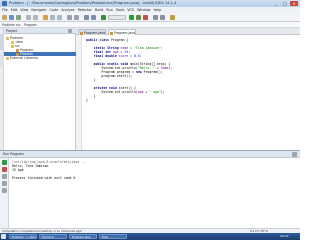 The width and height of the screenshot is (320, 240). I want to click on start-menu-icon, so click(3, 236).